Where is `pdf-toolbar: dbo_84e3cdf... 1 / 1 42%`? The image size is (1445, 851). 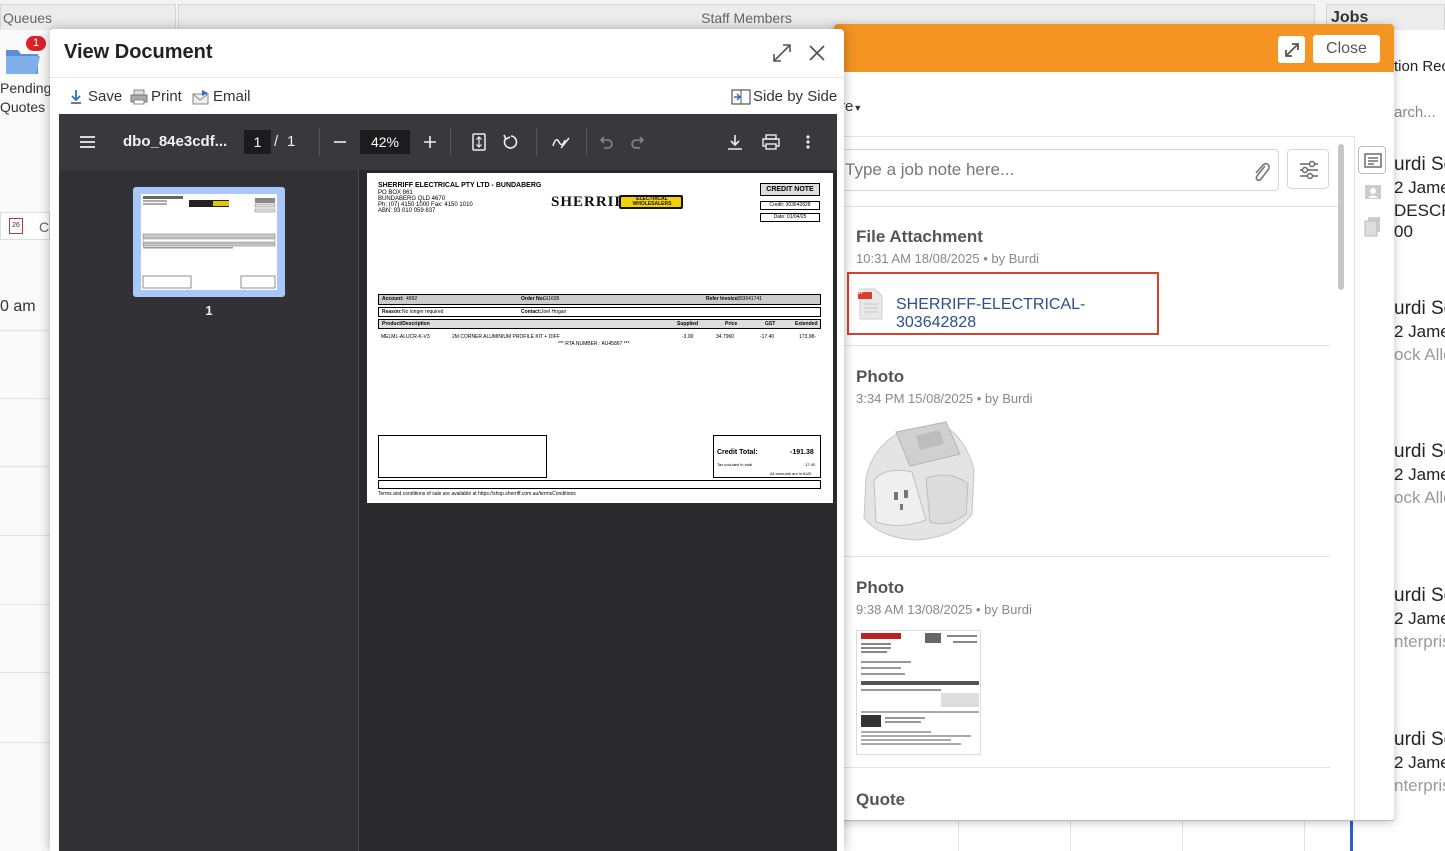 pdf-toolbar: dbo_84e3cdf... 1 / 1 42% is located at coordinates (448, 142).